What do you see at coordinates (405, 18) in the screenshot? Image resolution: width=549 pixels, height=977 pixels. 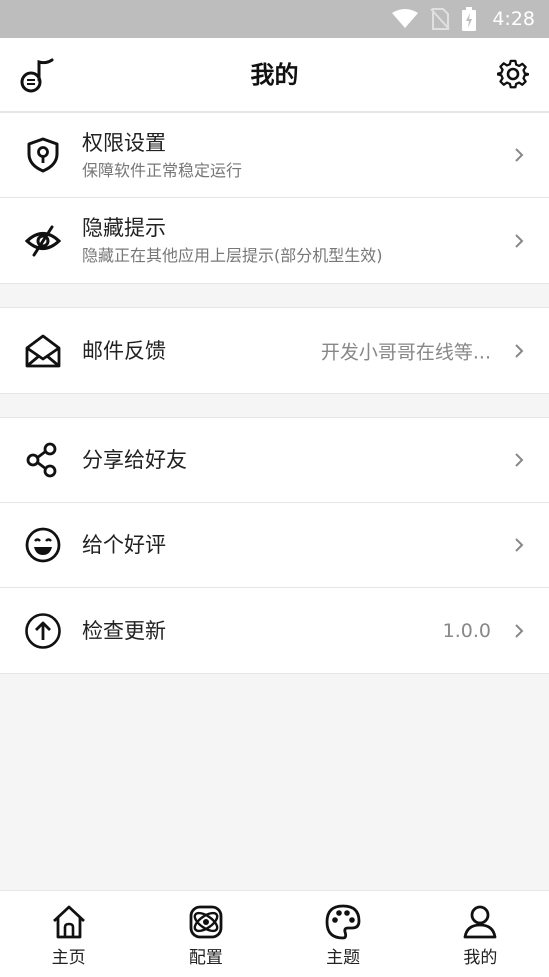 I see `wifi-icon` at bounding box center [405, 18].